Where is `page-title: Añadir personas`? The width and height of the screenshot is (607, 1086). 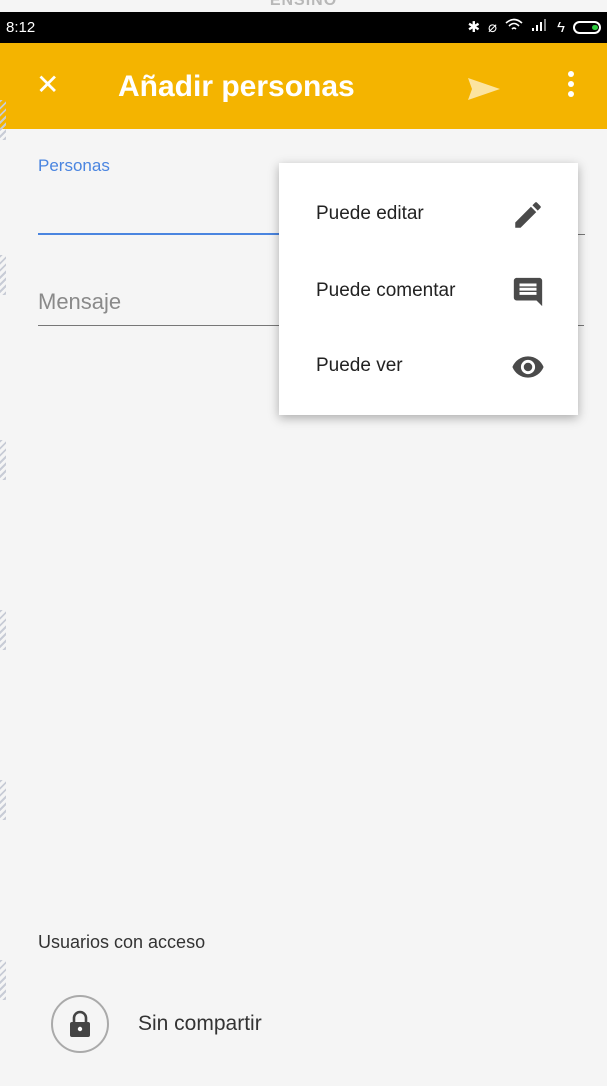
page-title: Añadir personas is located at coordinates (236, 86).